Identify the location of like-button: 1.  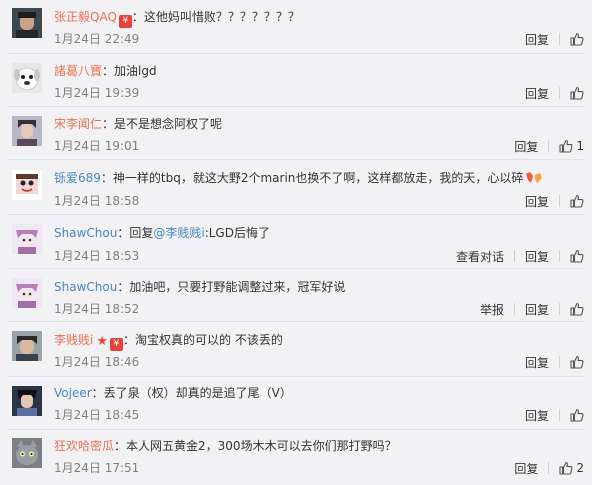
(571, 146).